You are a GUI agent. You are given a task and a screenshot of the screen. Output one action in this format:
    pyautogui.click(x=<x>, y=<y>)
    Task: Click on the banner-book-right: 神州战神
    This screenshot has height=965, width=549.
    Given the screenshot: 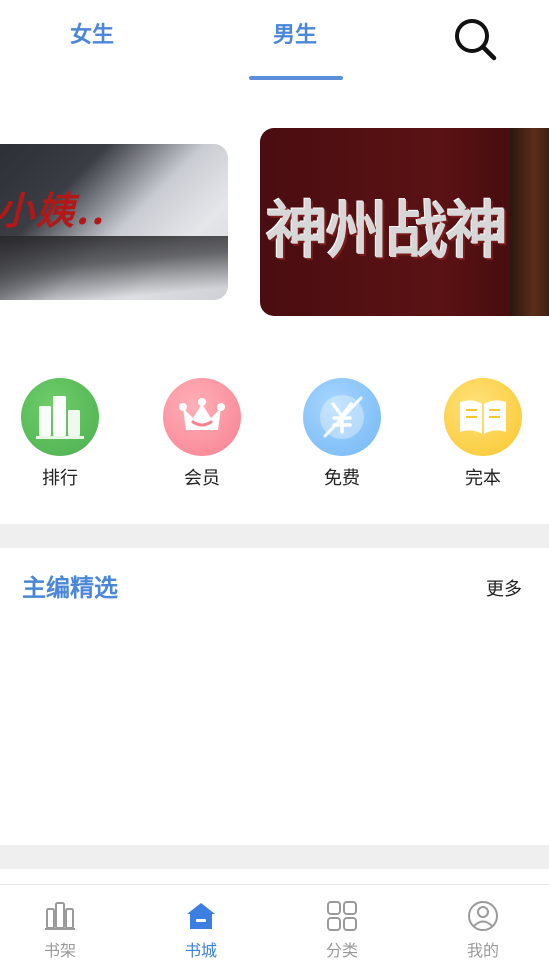 What is the action you would take?
    pyautogui.click(x=404, y=222)
    